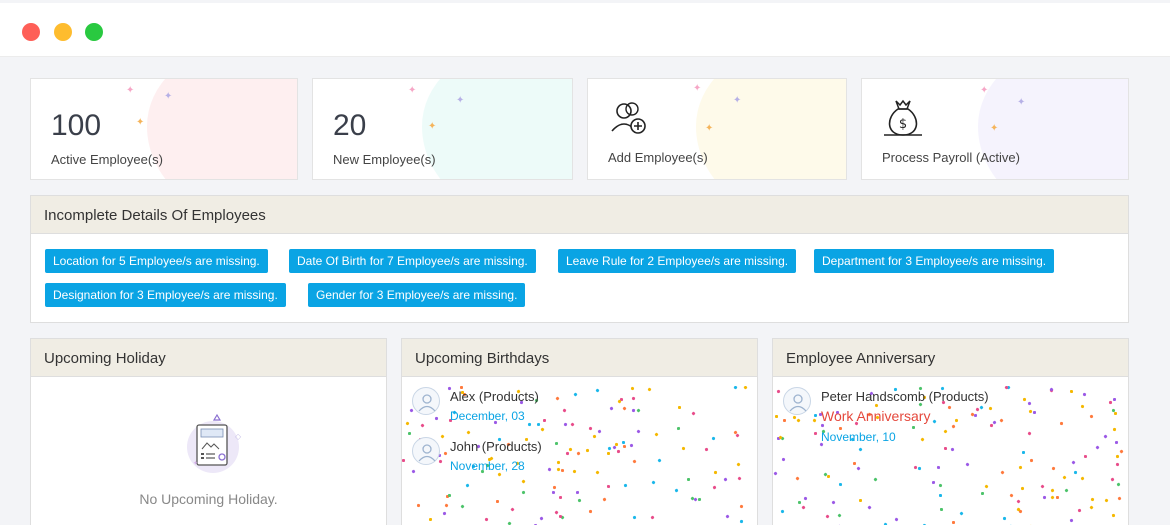  Describe the element at coordinates (442, 129) in the screenshot. I see `stat-card-new-employees: ✦ ✦ ✦ 20 New Employee(s)` at that location.